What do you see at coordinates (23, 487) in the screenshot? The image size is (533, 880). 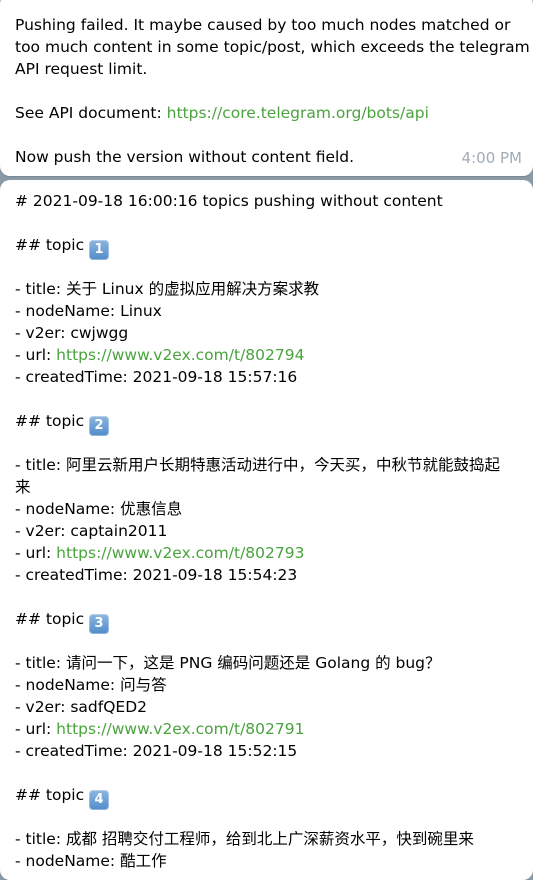 I see `topic-title-continued: 来` at bounding box center [23, 487].